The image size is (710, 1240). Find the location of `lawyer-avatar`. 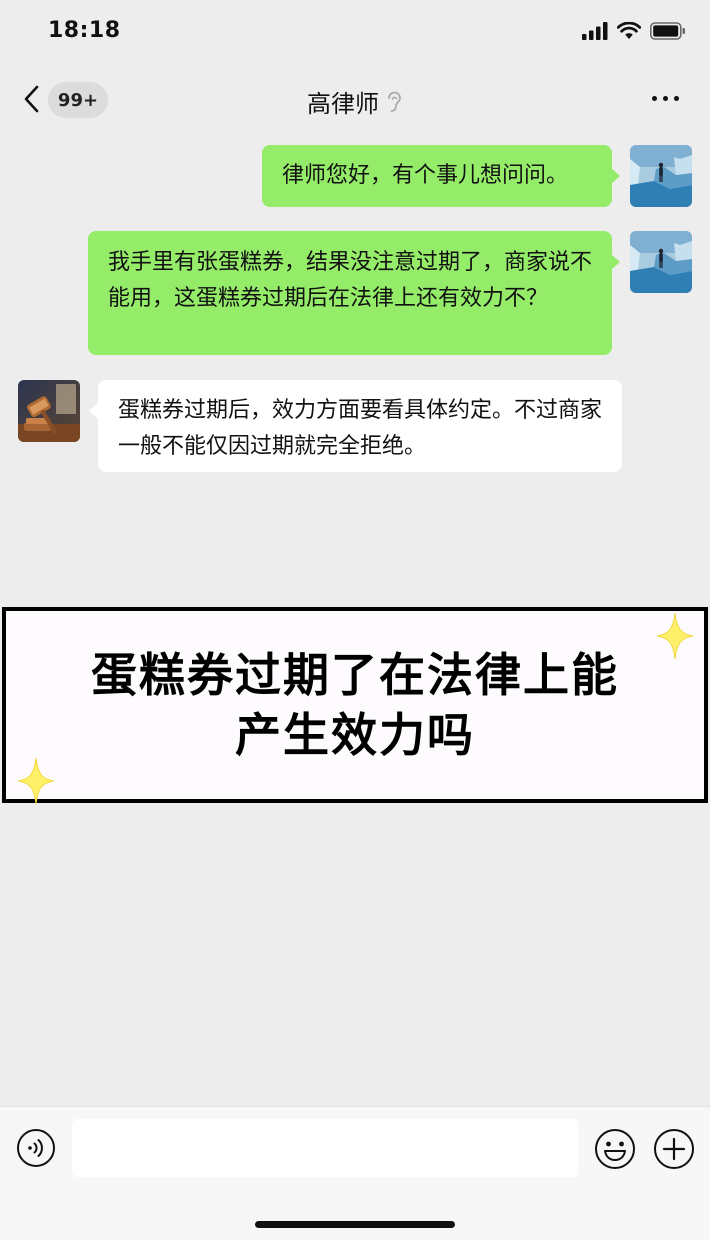

lawyer-avatar is located at coordinates (49, 411).